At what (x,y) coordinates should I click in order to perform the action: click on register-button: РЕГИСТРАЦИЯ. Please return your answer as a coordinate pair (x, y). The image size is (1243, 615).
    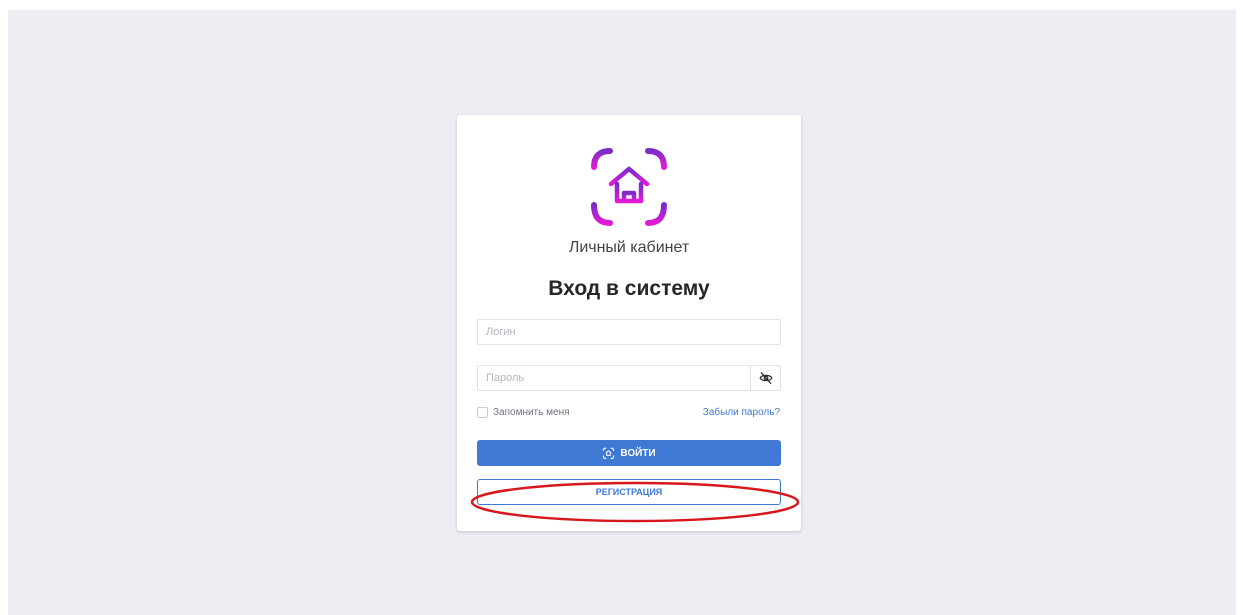
    Looking at the image, I should click on (629, 492).